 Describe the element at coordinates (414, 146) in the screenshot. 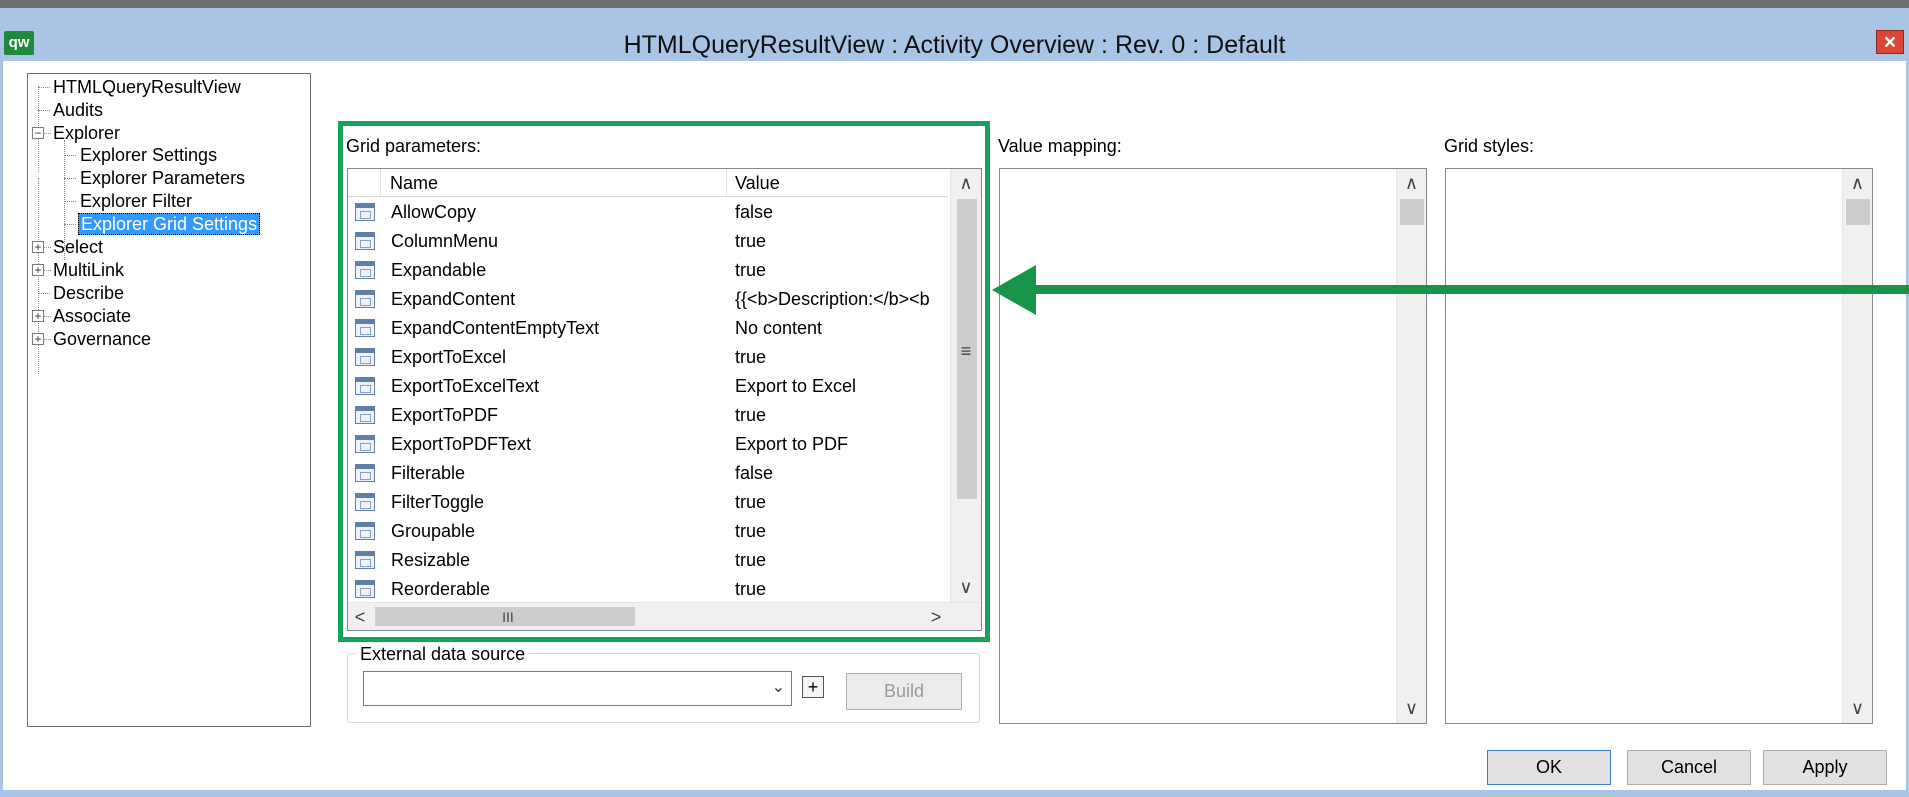

I see `grid-parameters-label: Grid parameters:` at that location.